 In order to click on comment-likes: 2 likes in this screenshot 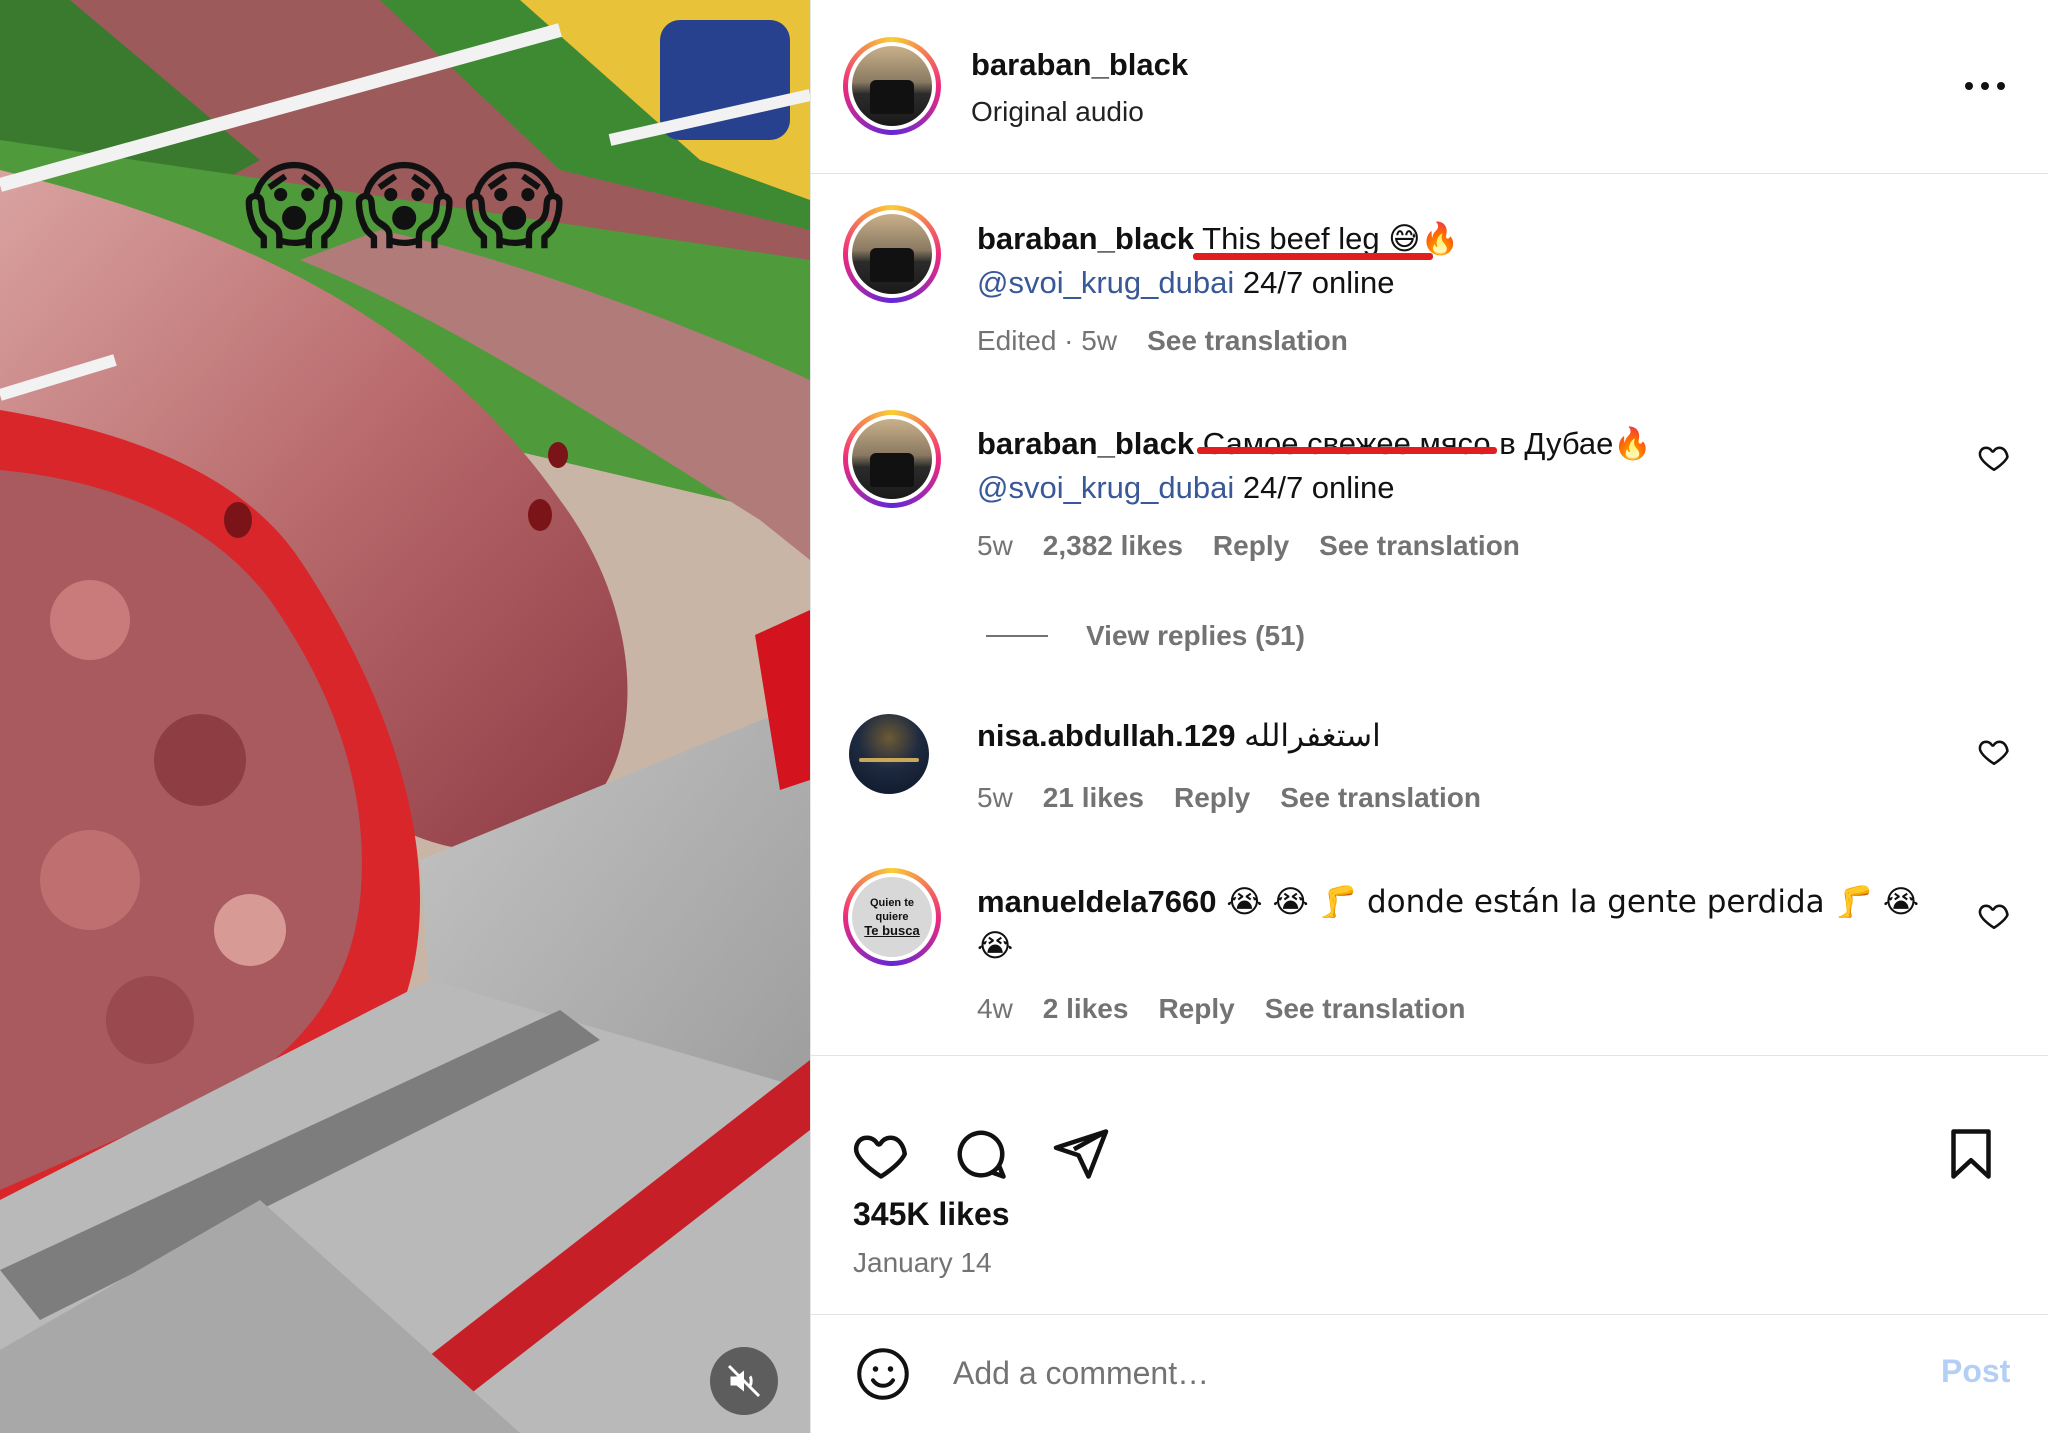, I will do `click(1086, 1009)`.